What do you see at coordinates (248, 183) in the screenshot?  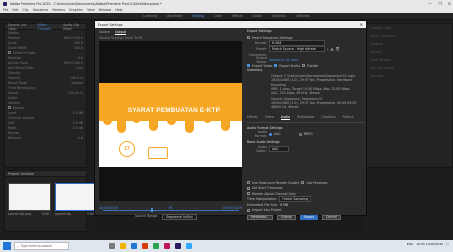 I see `max-render-quality-checkbox` at bounding box center [248, 183].